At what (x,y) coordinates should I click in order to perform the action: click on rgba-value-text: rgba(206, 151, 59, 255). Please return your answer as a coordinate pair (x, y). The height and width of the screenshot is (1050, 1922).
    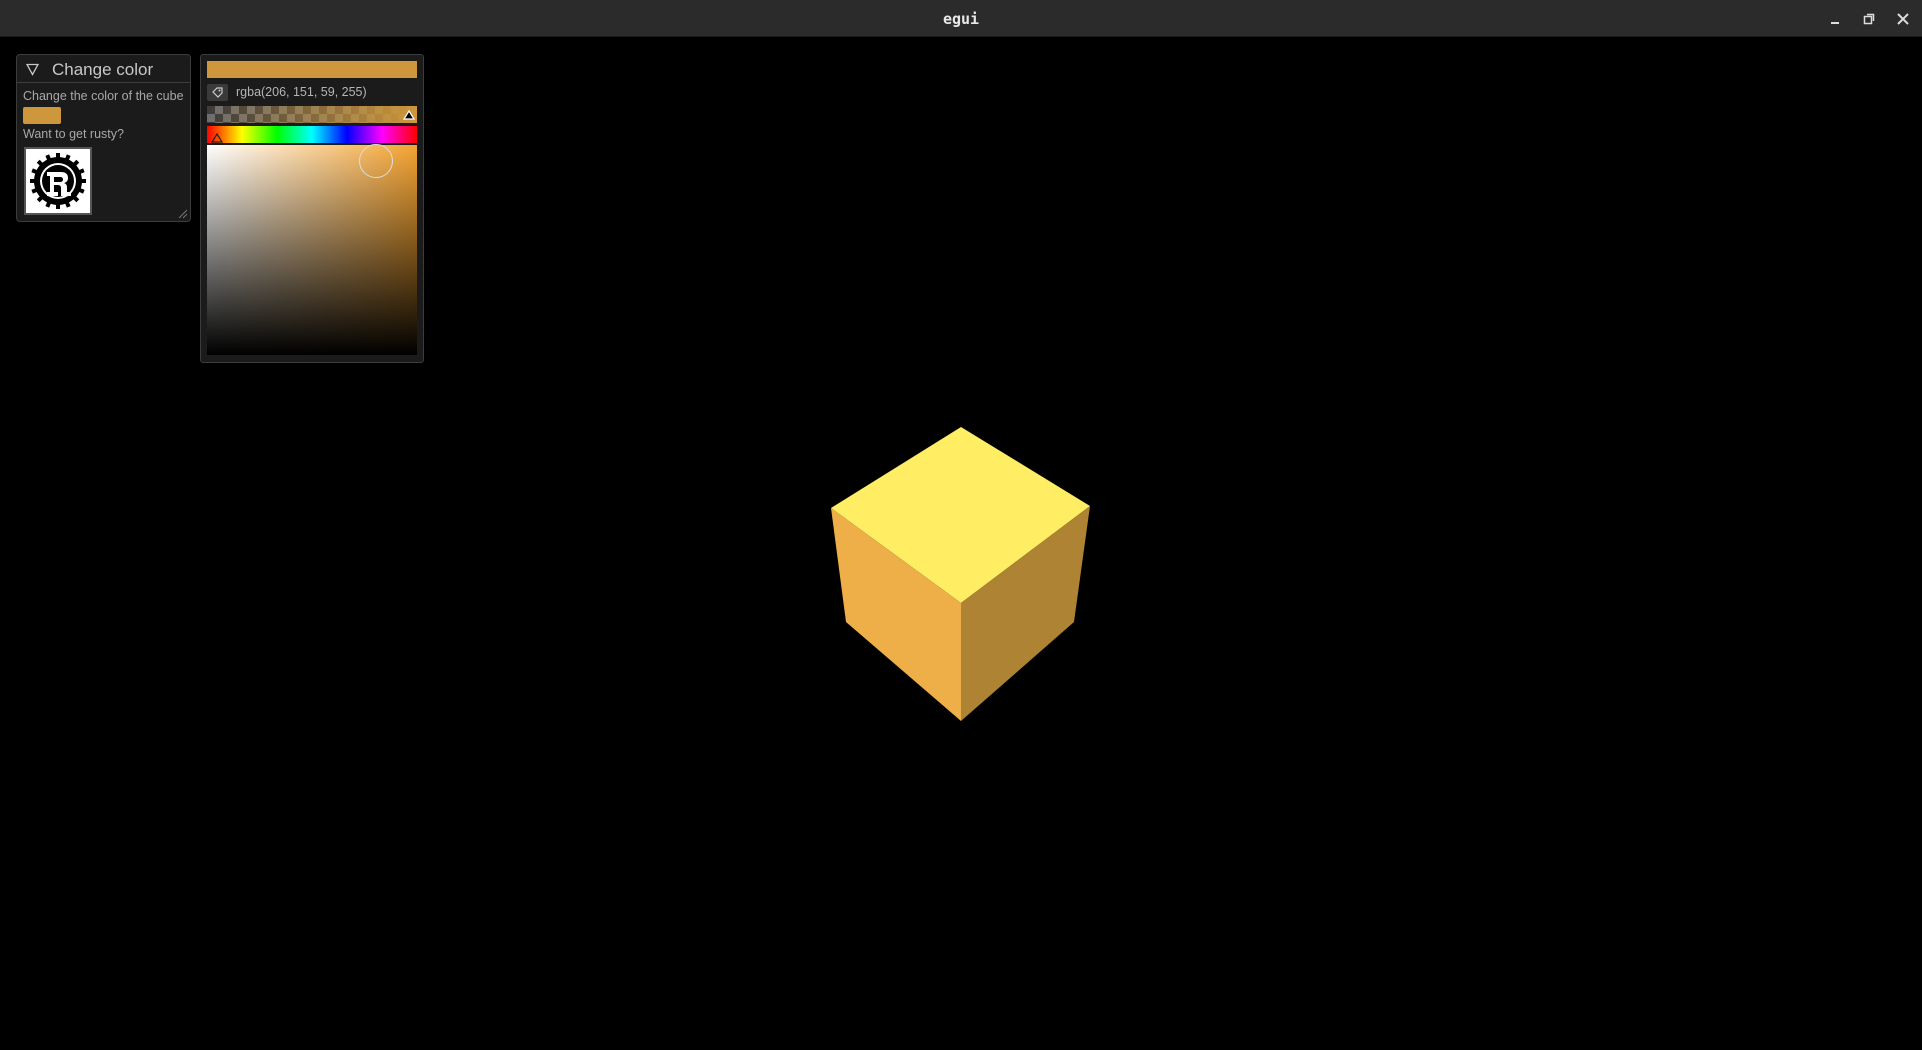
    Looking at the image, I should click on (301, 92).